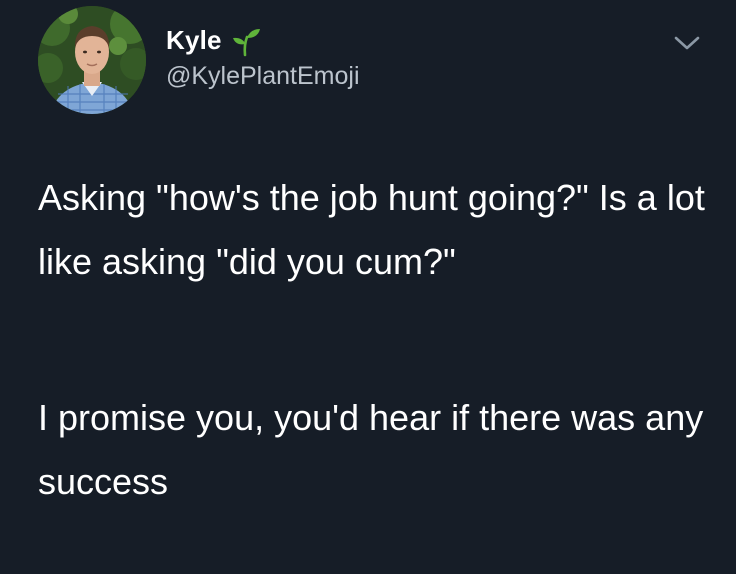 The width and height of the screenshot is (736, 574). I want to click on display-name: Kyle, so click(194, 40).